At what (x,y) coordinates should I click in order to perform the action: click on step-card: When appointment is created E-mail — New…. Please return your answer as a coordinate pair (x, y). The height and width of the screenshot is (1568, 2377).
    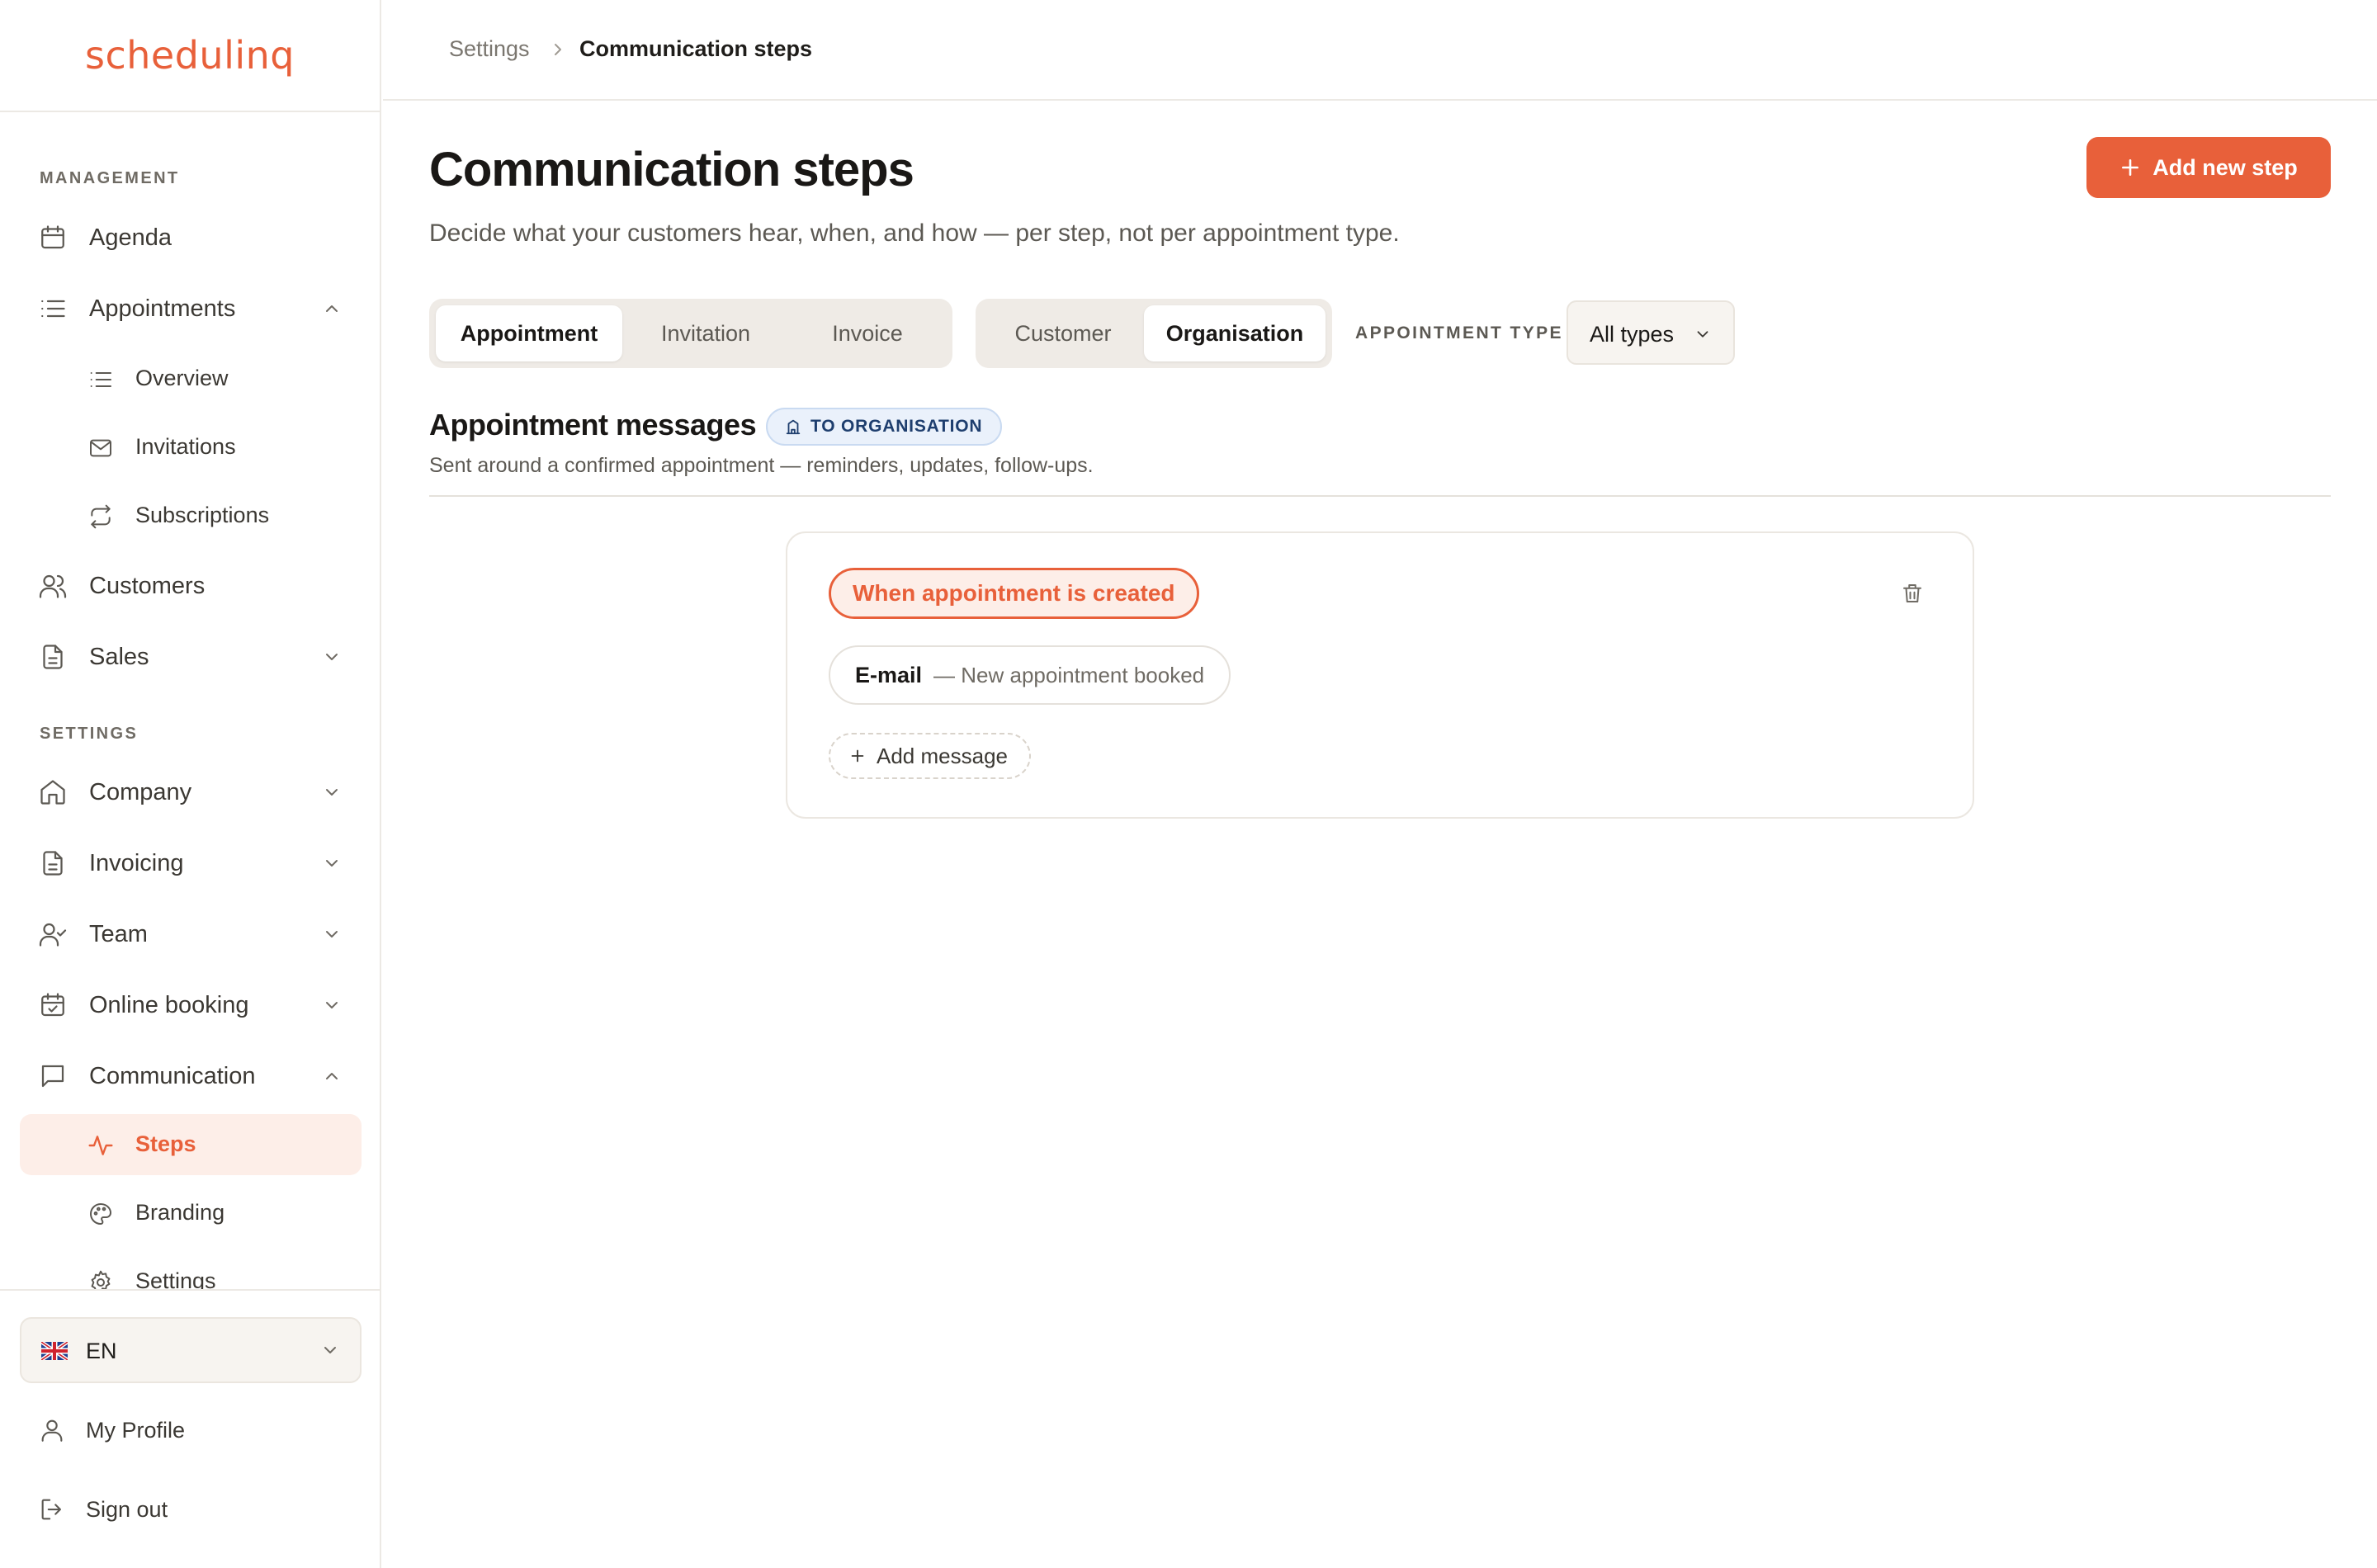
    Looking at the image, I should click on (1380, 675).